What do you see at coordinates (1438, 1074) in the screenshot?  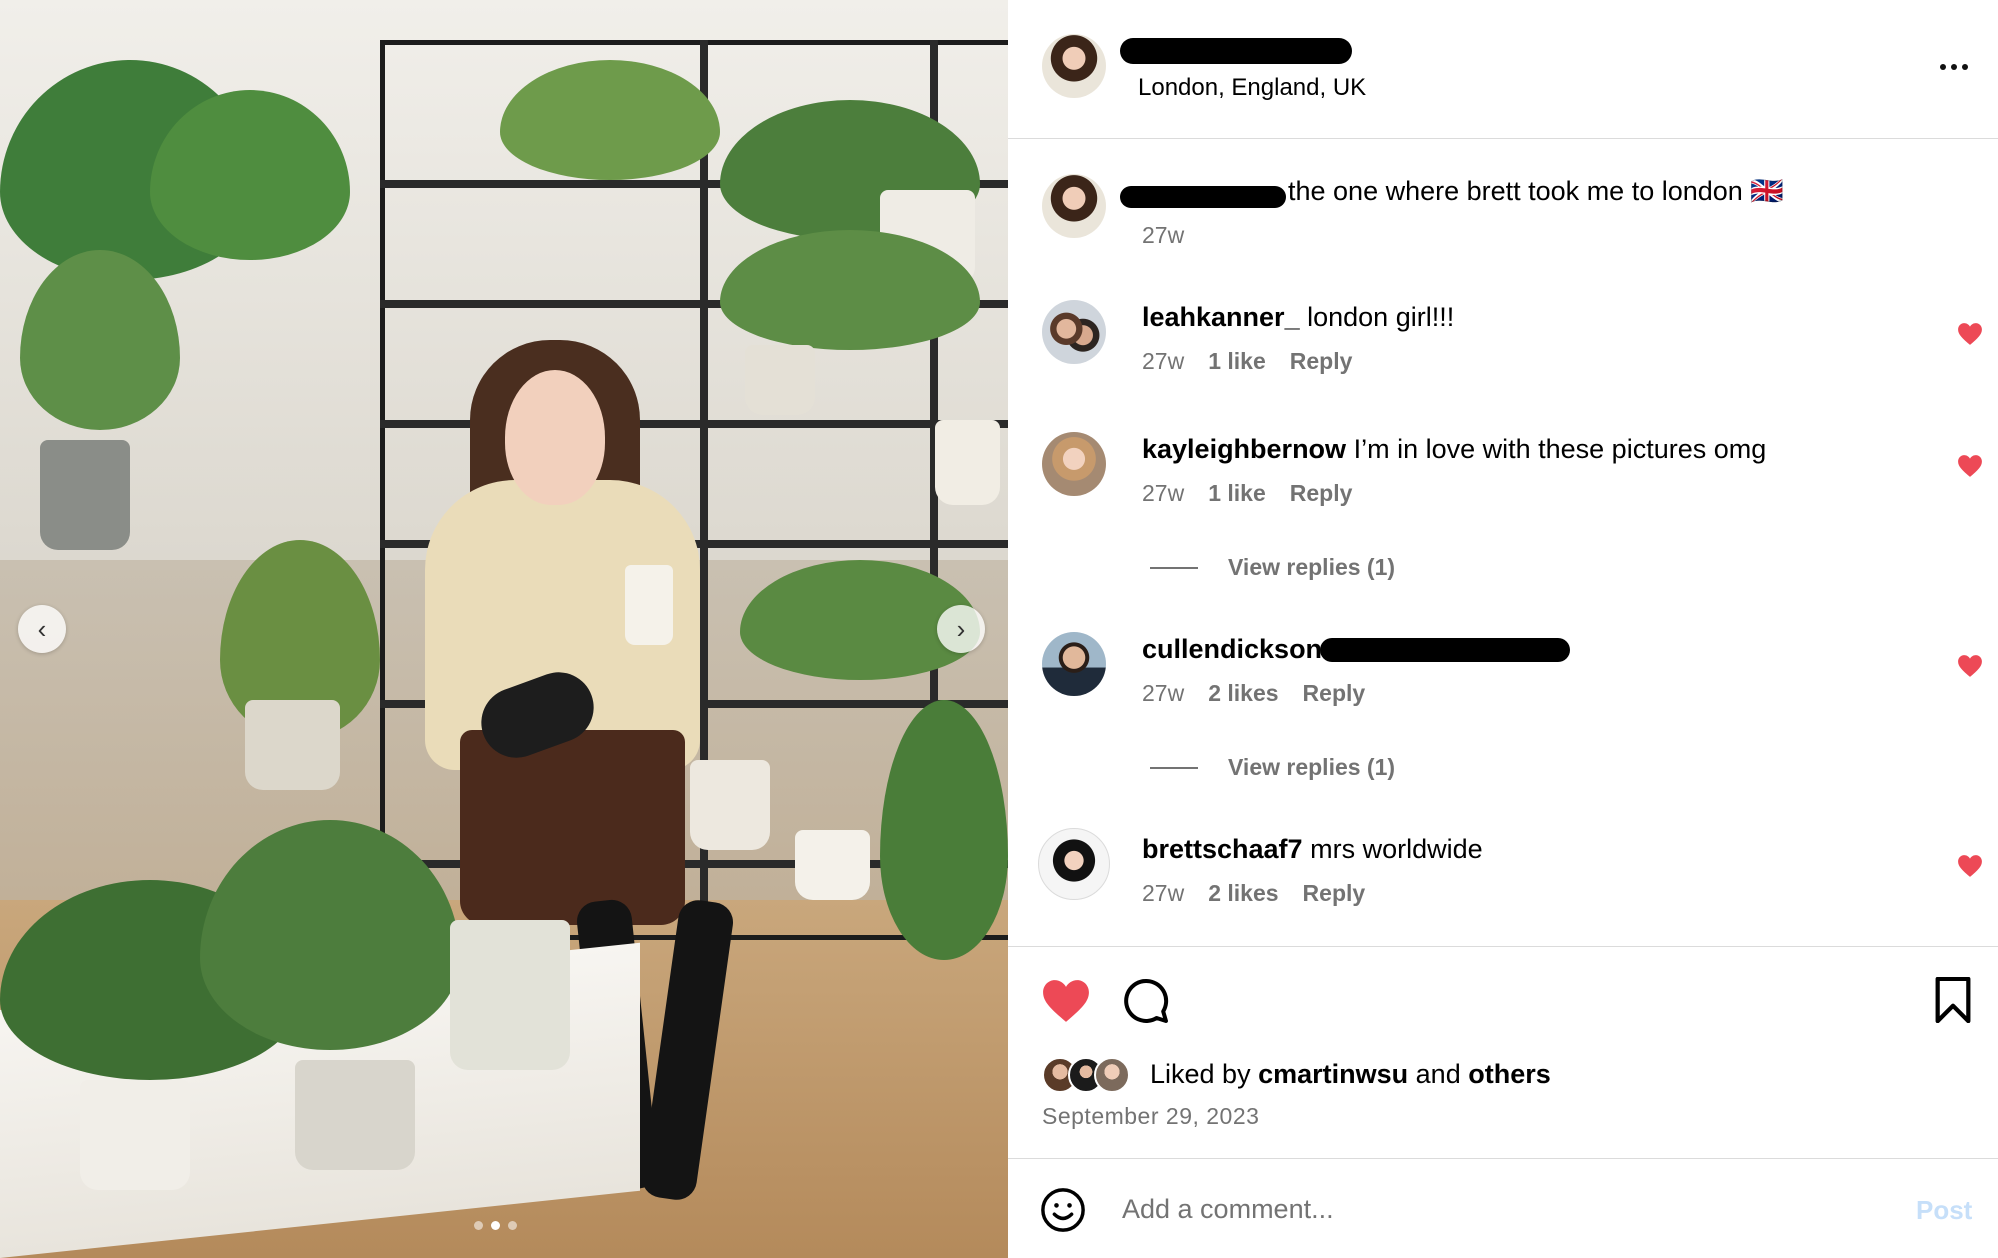 I see `liked-by-and: and` at bounding box center [1438, 1074].